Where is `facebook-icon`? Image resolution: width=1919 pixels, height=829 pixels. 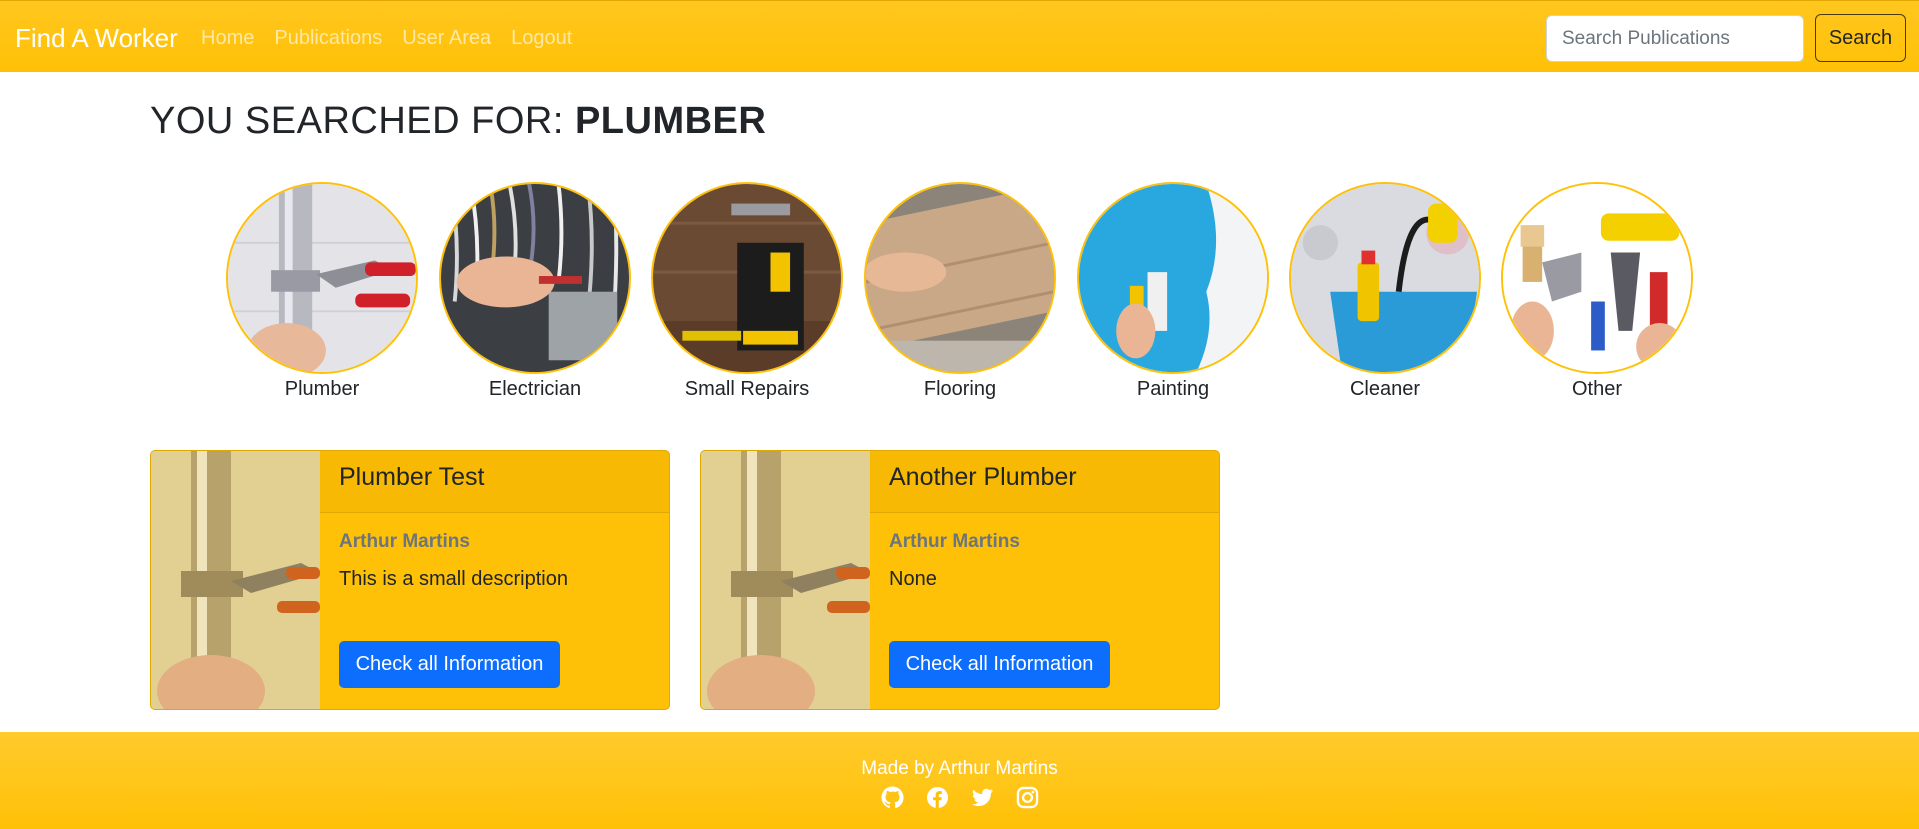
facebook-icon is located at coordinates (937, 797).